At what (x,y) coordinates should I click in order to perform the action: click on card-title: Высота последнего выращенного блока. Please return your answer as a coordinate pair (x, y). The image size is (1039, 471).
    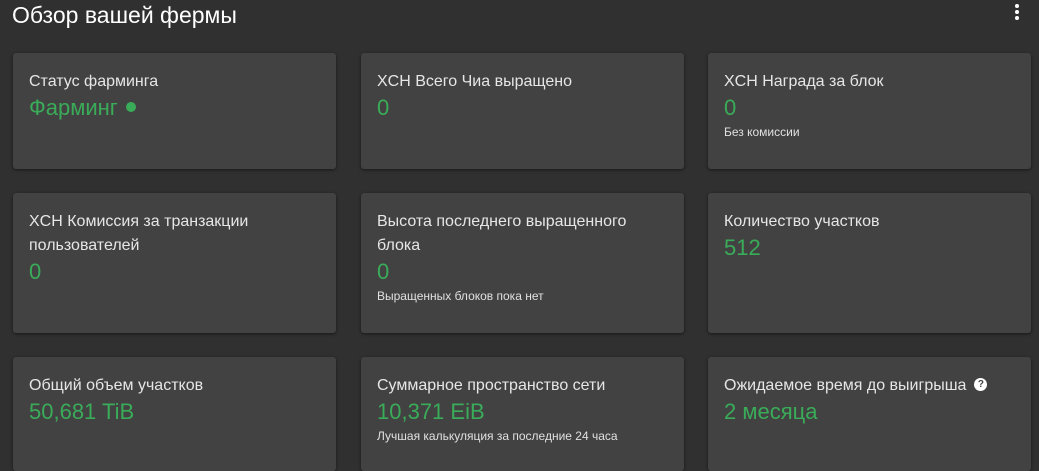
    Looking at the image, I should click on (502, 233).